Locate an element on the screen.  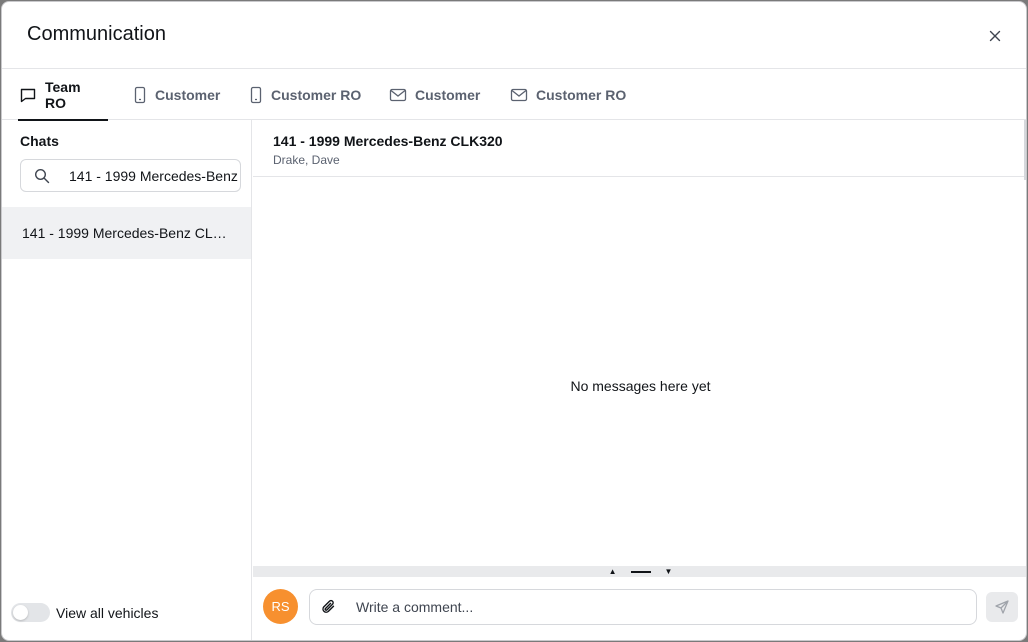
tab-customer-phone: Customer is located at coordinates (179, 94).